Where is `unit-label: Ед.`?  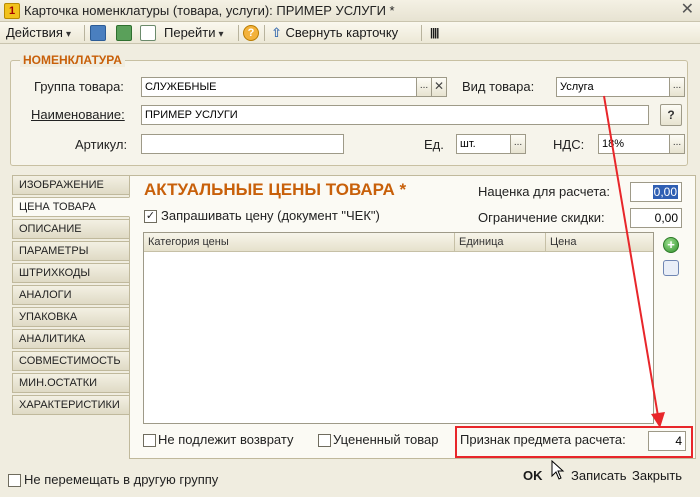 unit-label: Ед. is located at coordinates (434, 144).